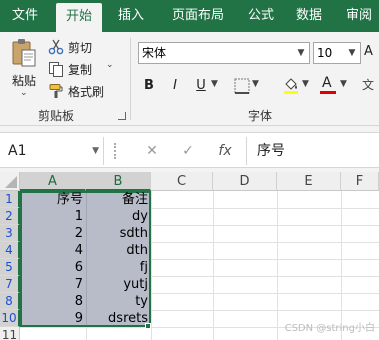  Describe the element at coordinates (328, 92) in the screenshot. I see `font-color-swatch` at that location.